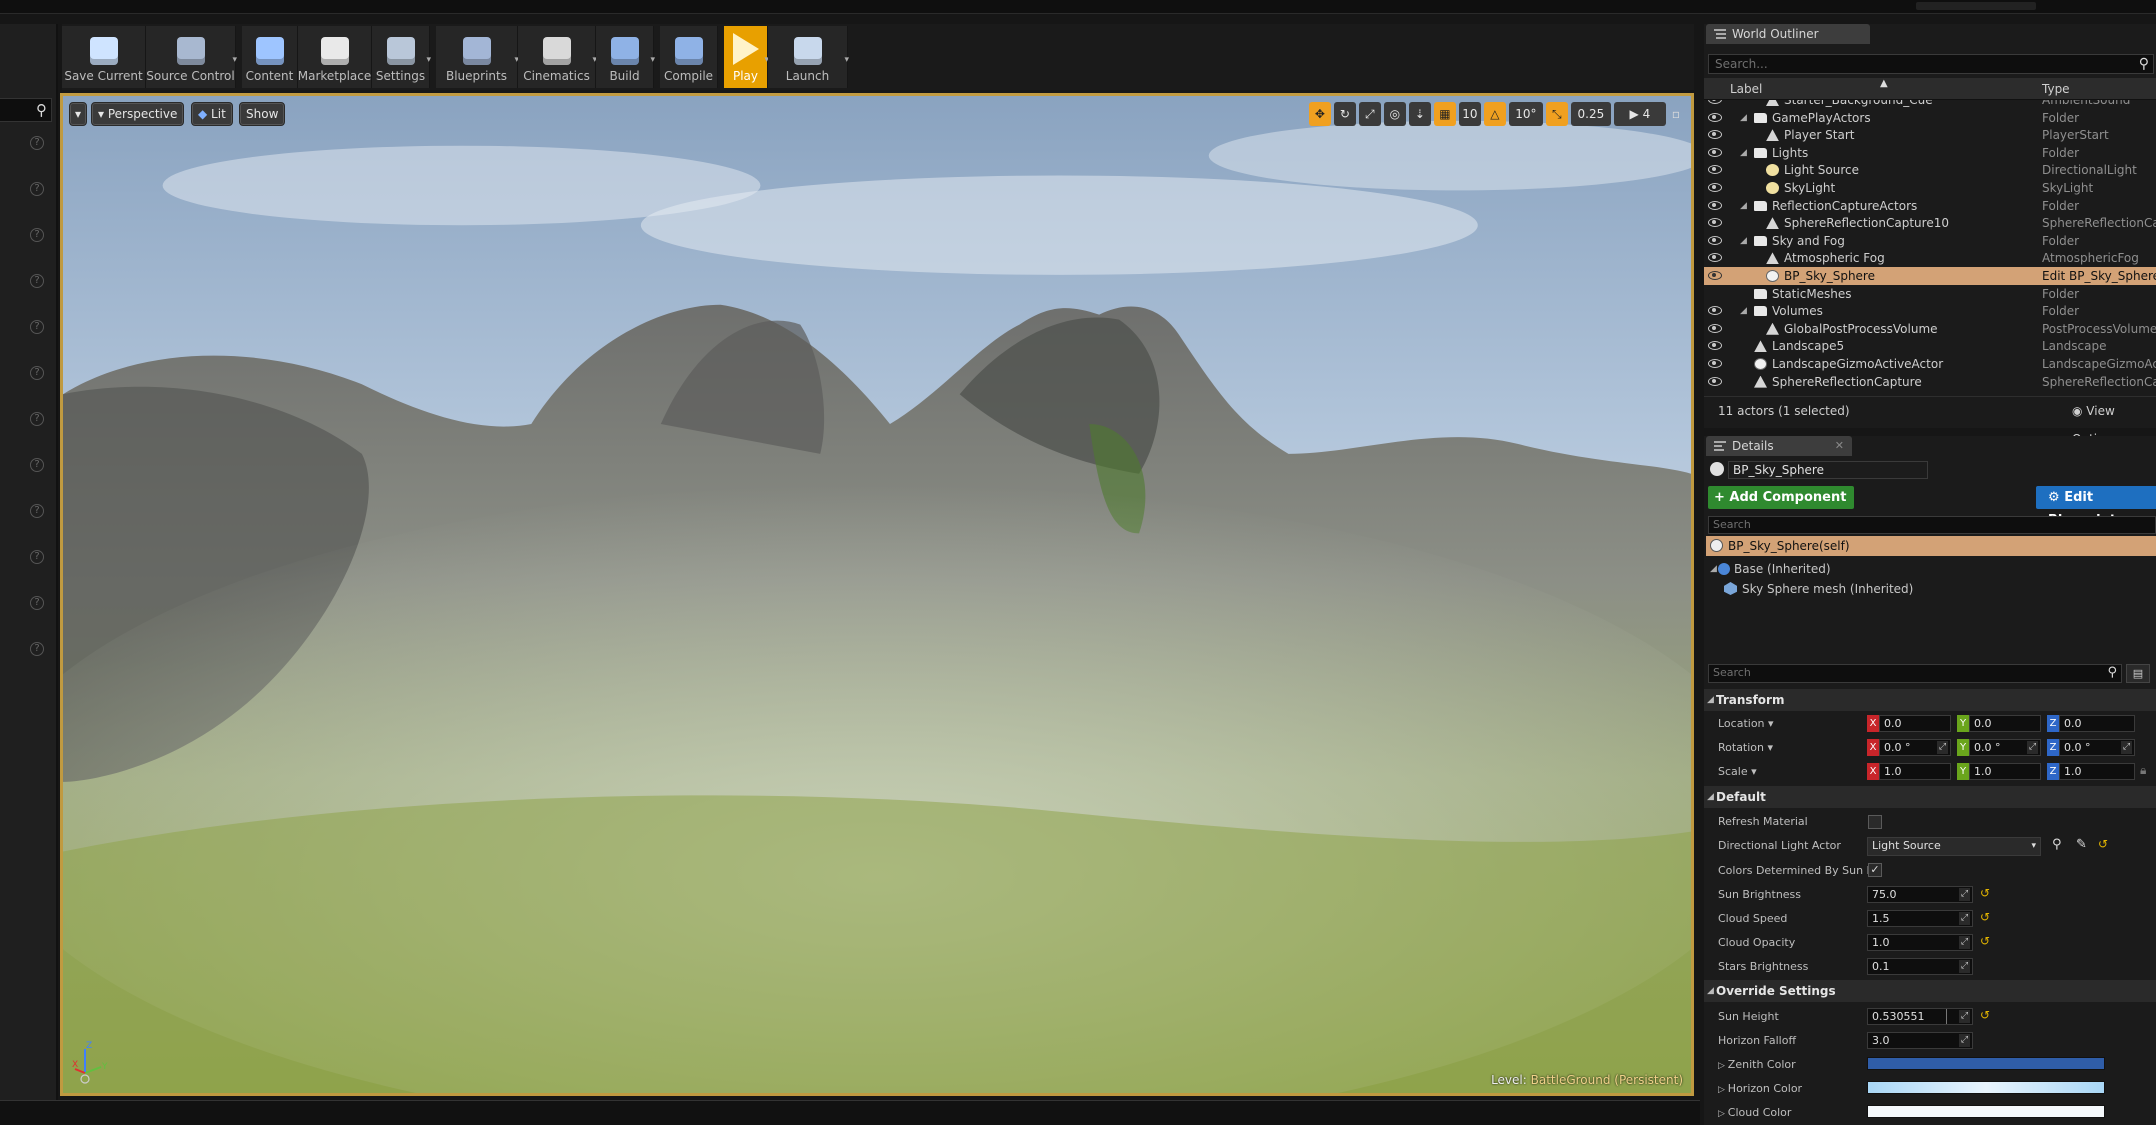  Describe the element at coordinates (477, 57) in the screenshot. I see `blueprints-button: Blueprints ▾` at that location.